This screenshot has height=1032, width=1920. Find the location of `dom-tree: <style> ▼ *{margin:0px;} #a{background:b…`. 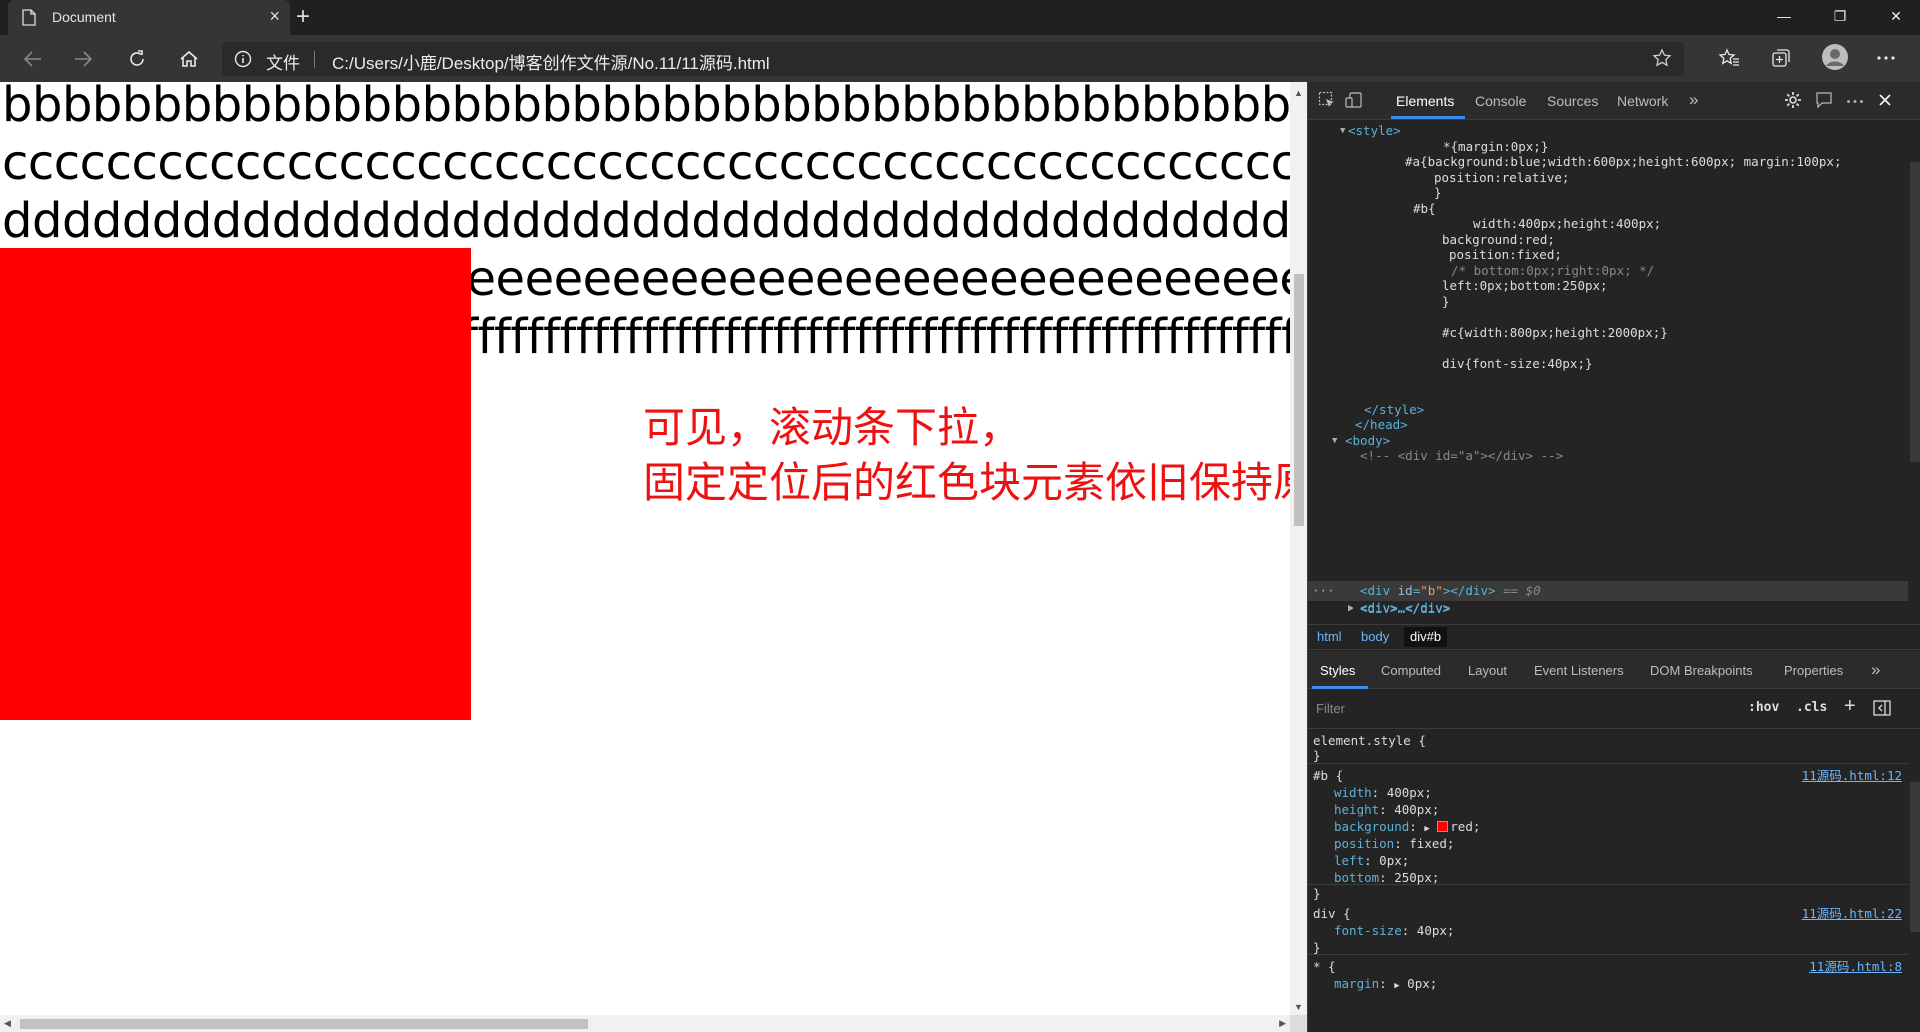

dom-tree: <style> ▼ *{margin:0px;} #a{background:b… is located at coordinates (1614, 351).